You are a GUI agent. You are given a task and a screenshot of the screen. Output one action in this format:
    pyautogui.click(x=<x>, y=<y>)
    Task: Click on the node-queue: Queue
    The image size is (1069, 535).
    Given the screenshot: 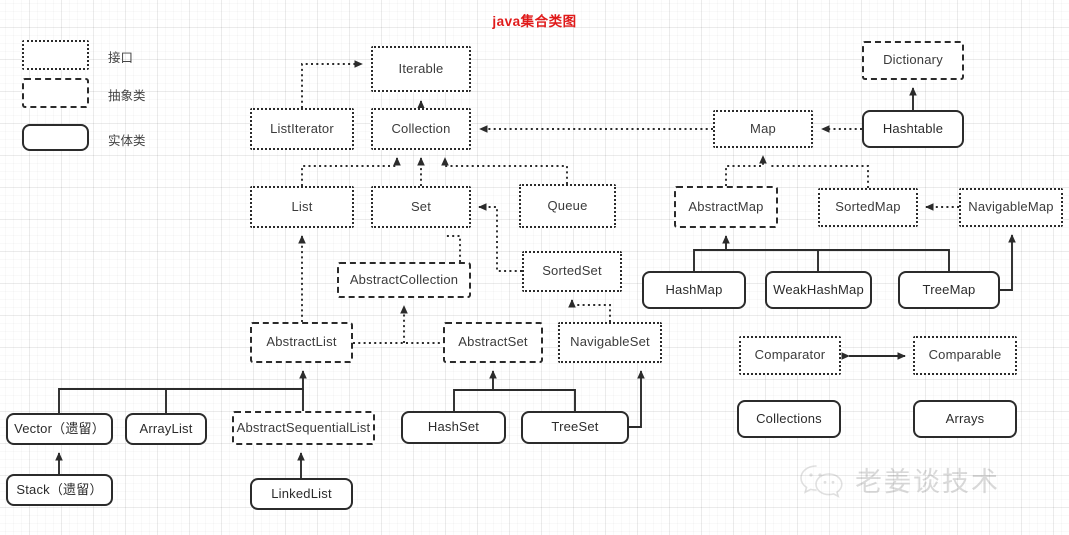 What is the action you would take?
    pyautogui.click(x=567, y=206)
    